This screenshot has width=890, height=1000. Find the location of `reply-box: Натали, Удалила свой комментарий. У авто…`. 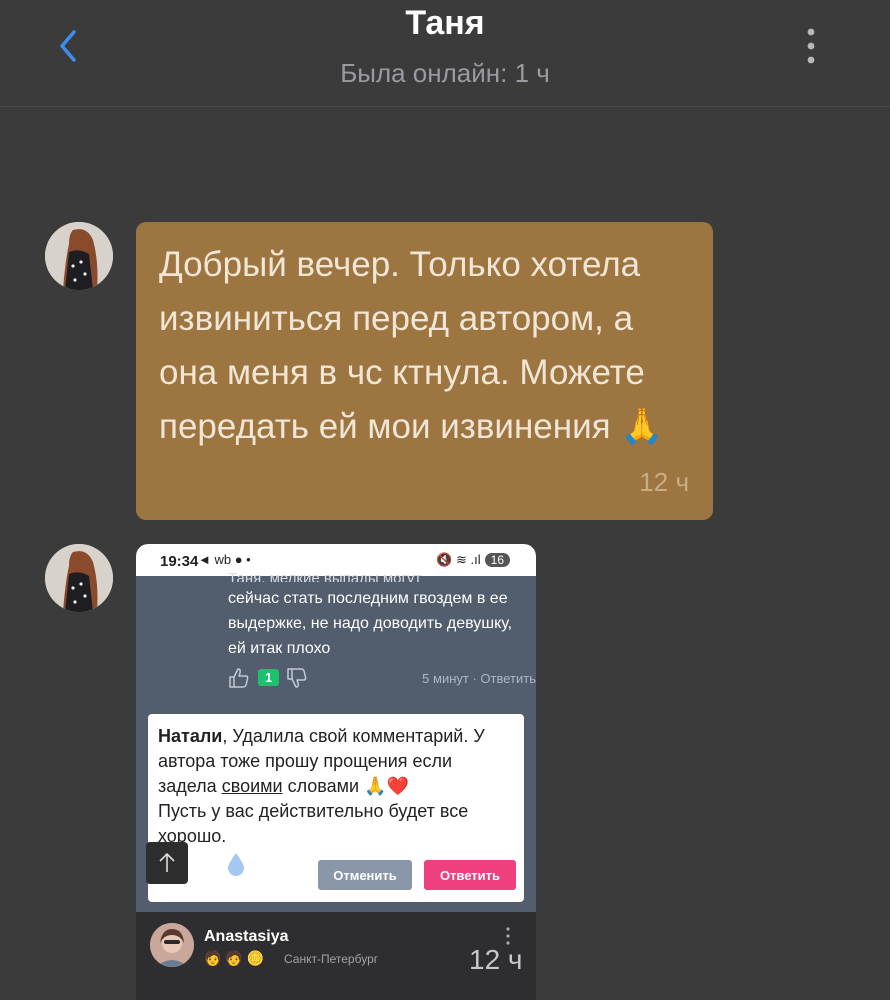

reply-box: Натали, Удалила свой комментарий. У авто… is located at coordinates (336, 808).